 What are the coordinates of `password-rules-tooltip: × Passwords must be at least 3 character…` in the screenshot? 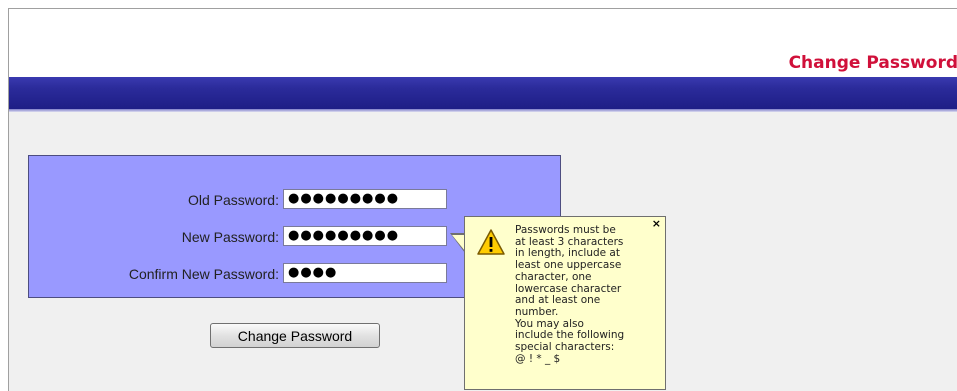 It's located at (565, 303).